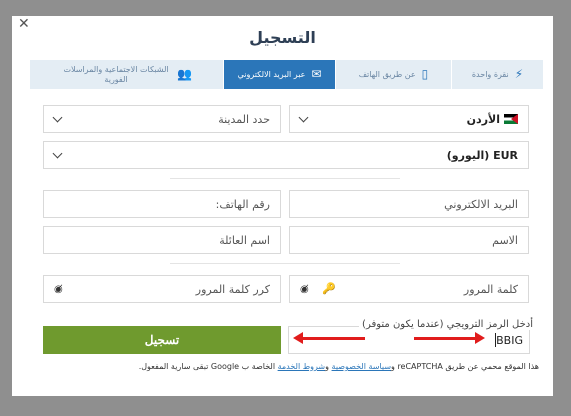 The width and height of the screenshot is (571, 416). I want to click on email-field: البريد الالكتروني, so click(409, 204).